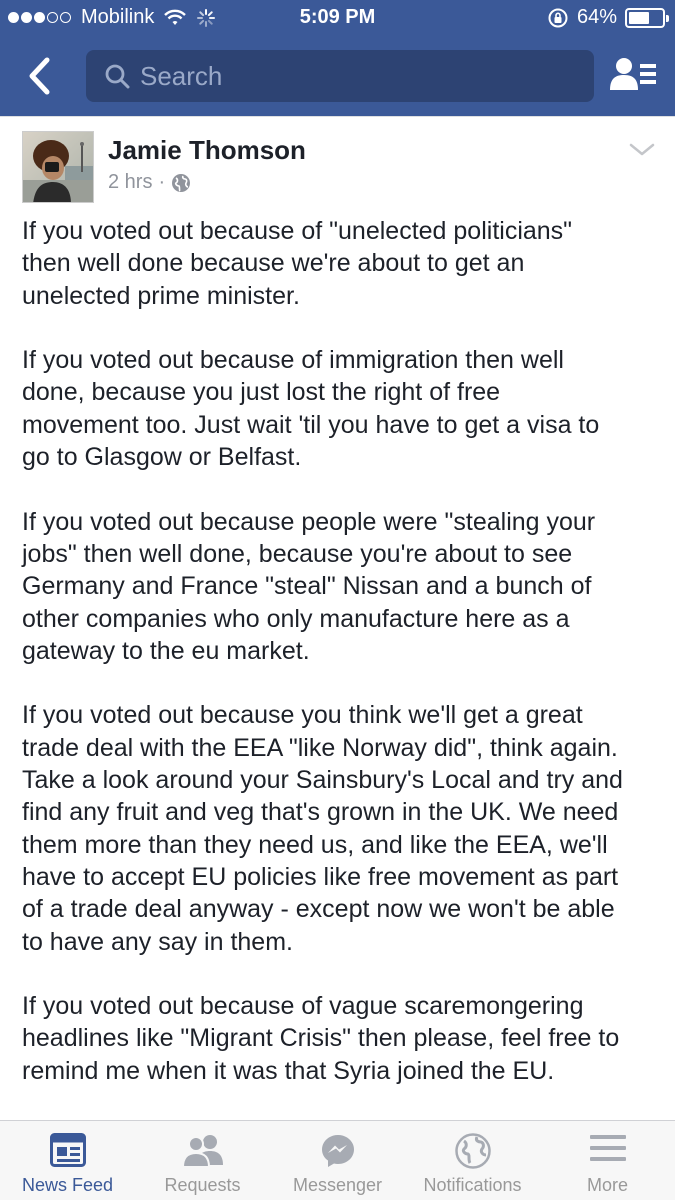 The image size is (675, 1200). Describe the element at coordinates (607, 1148) in the screenshot. I see `more-menu-icon` at that location.